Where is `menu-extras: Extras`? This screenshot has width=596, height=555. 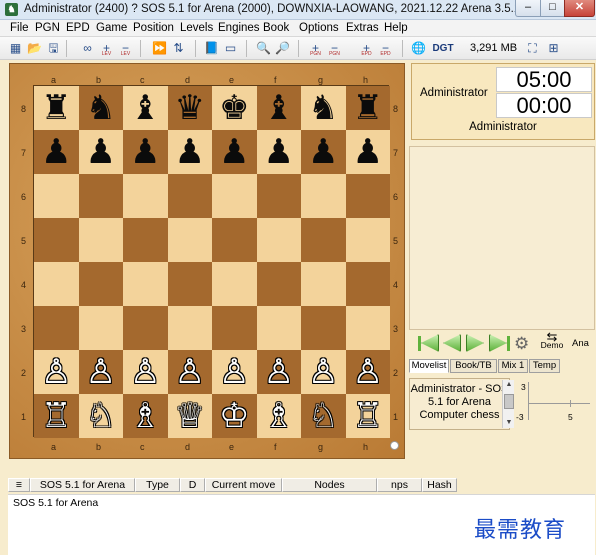 menu-extras: Extras is located at coordinates (362, 28).